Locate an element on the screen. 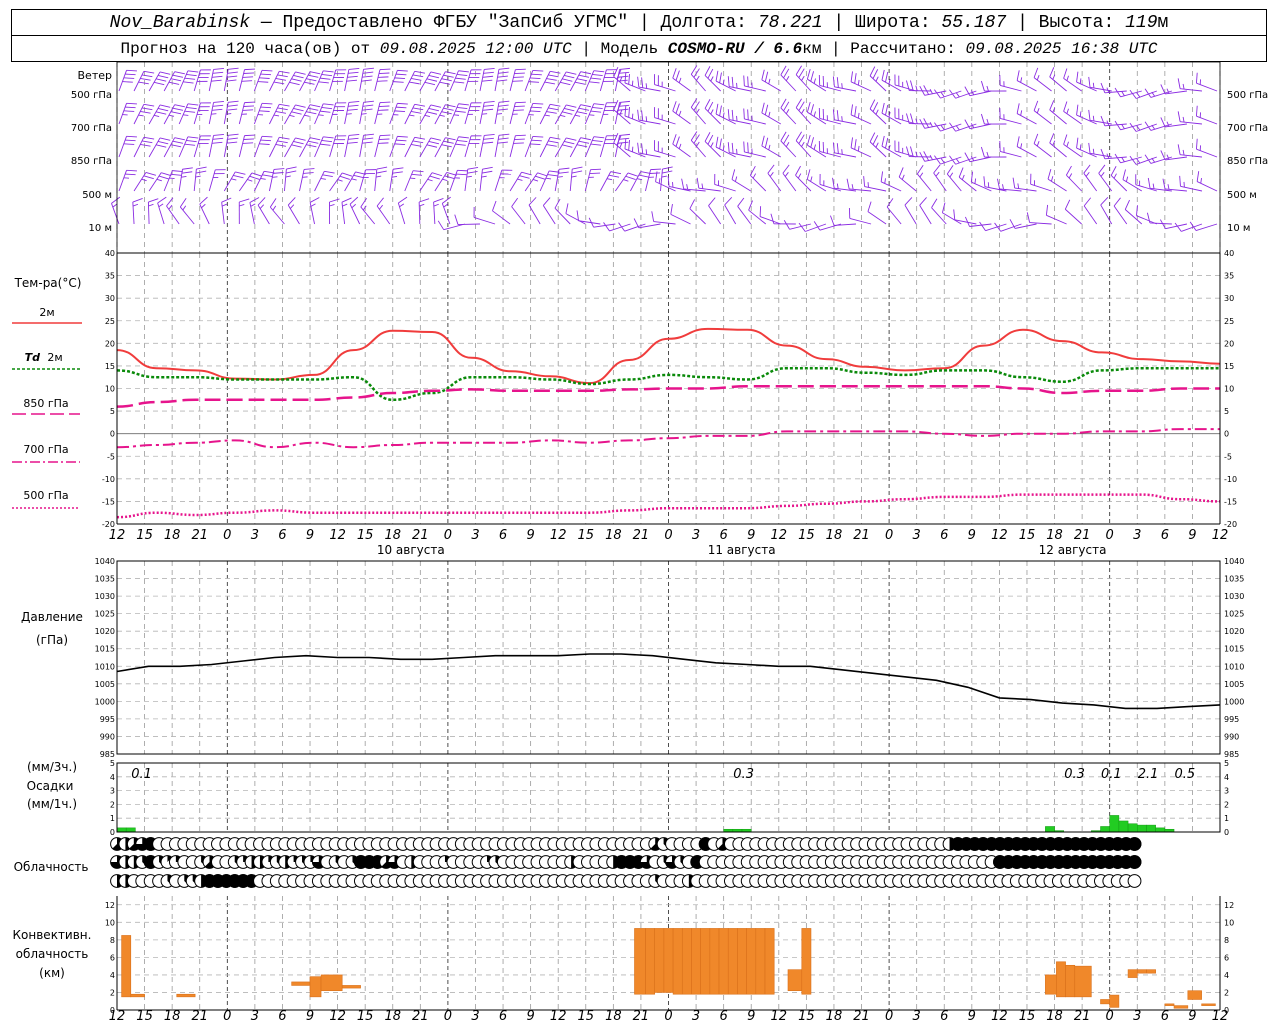 The image size is (1280, 1024). time-tick-top: 0 is located at coordinates (227, 535).